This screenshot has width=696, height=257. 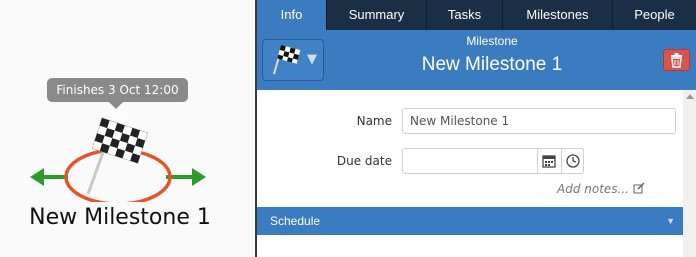 I want to click on delete-button, so click(x=676, y=60).